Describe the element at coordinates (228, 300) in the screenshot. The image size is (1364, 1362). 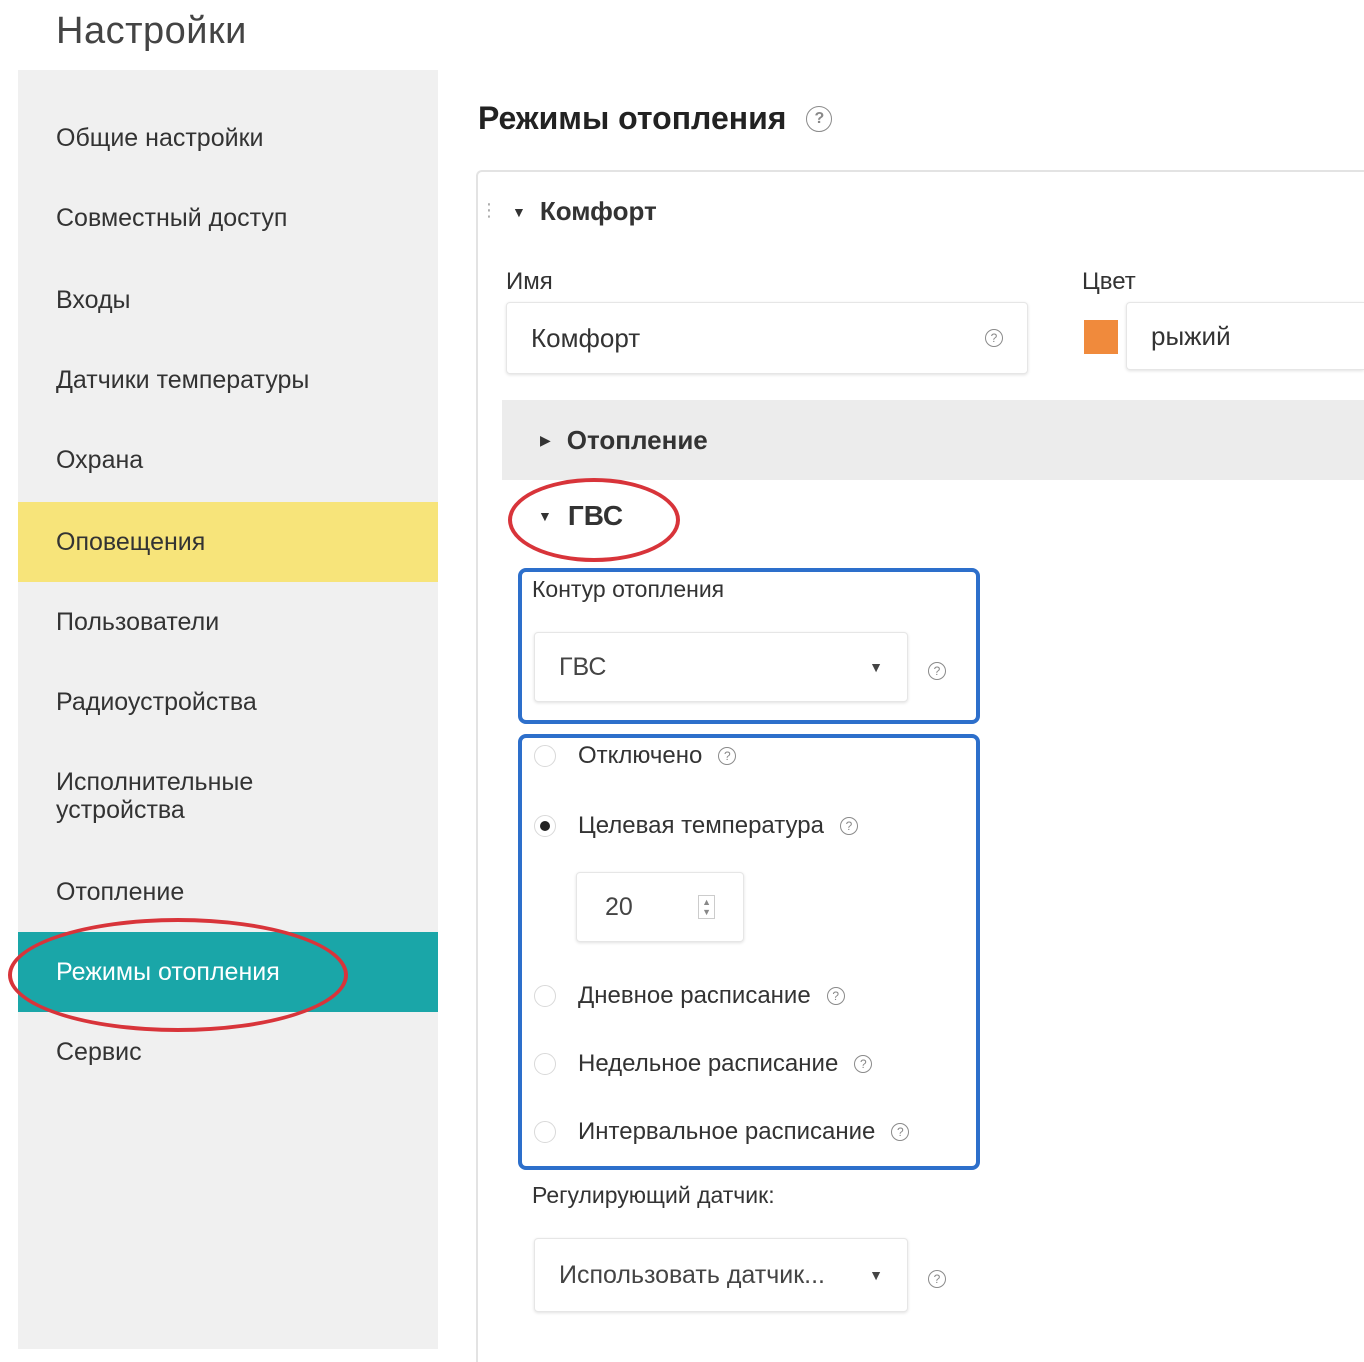
I see `sidebar-item-inputs: Входы` at that location.